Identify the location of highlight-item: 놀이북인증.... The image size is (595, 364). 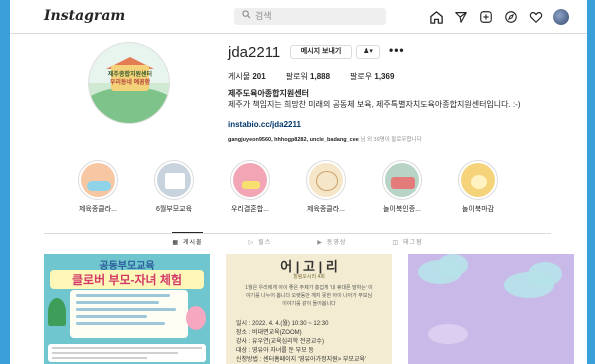
(402, 187).